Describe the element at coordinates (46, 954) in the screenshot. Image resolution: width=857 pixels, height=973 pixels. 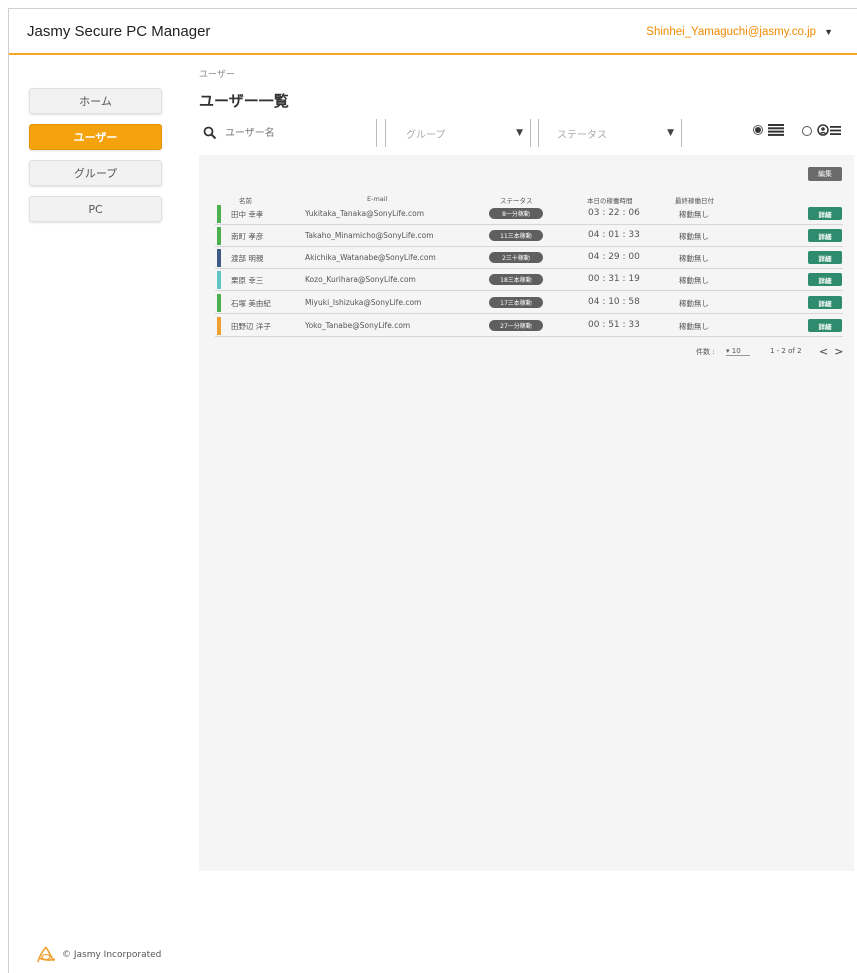
I see `jasmy-logo-icon` at that location.